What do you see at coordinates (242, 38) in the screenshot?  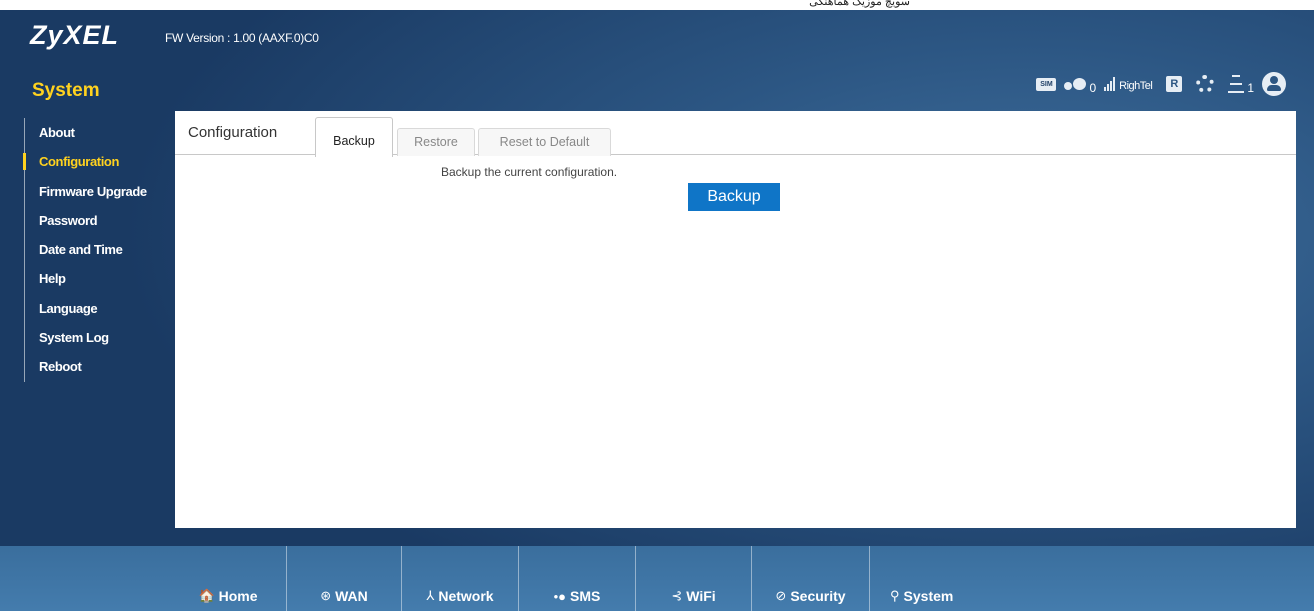 I see `firmware-version: FW Version : 1.00 (AAXF.0)C0` at bounding box center [242, 38].